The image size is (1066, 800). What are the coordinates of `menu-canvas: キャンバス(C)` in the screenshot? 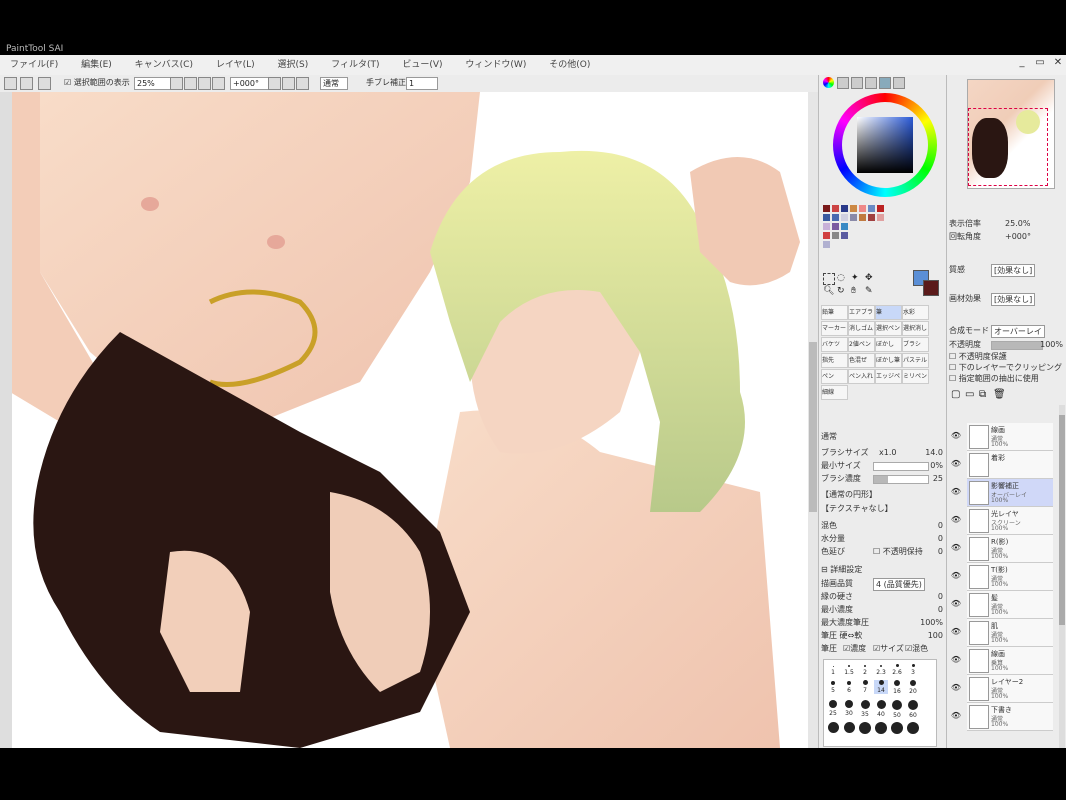 It's located at (164, 65).